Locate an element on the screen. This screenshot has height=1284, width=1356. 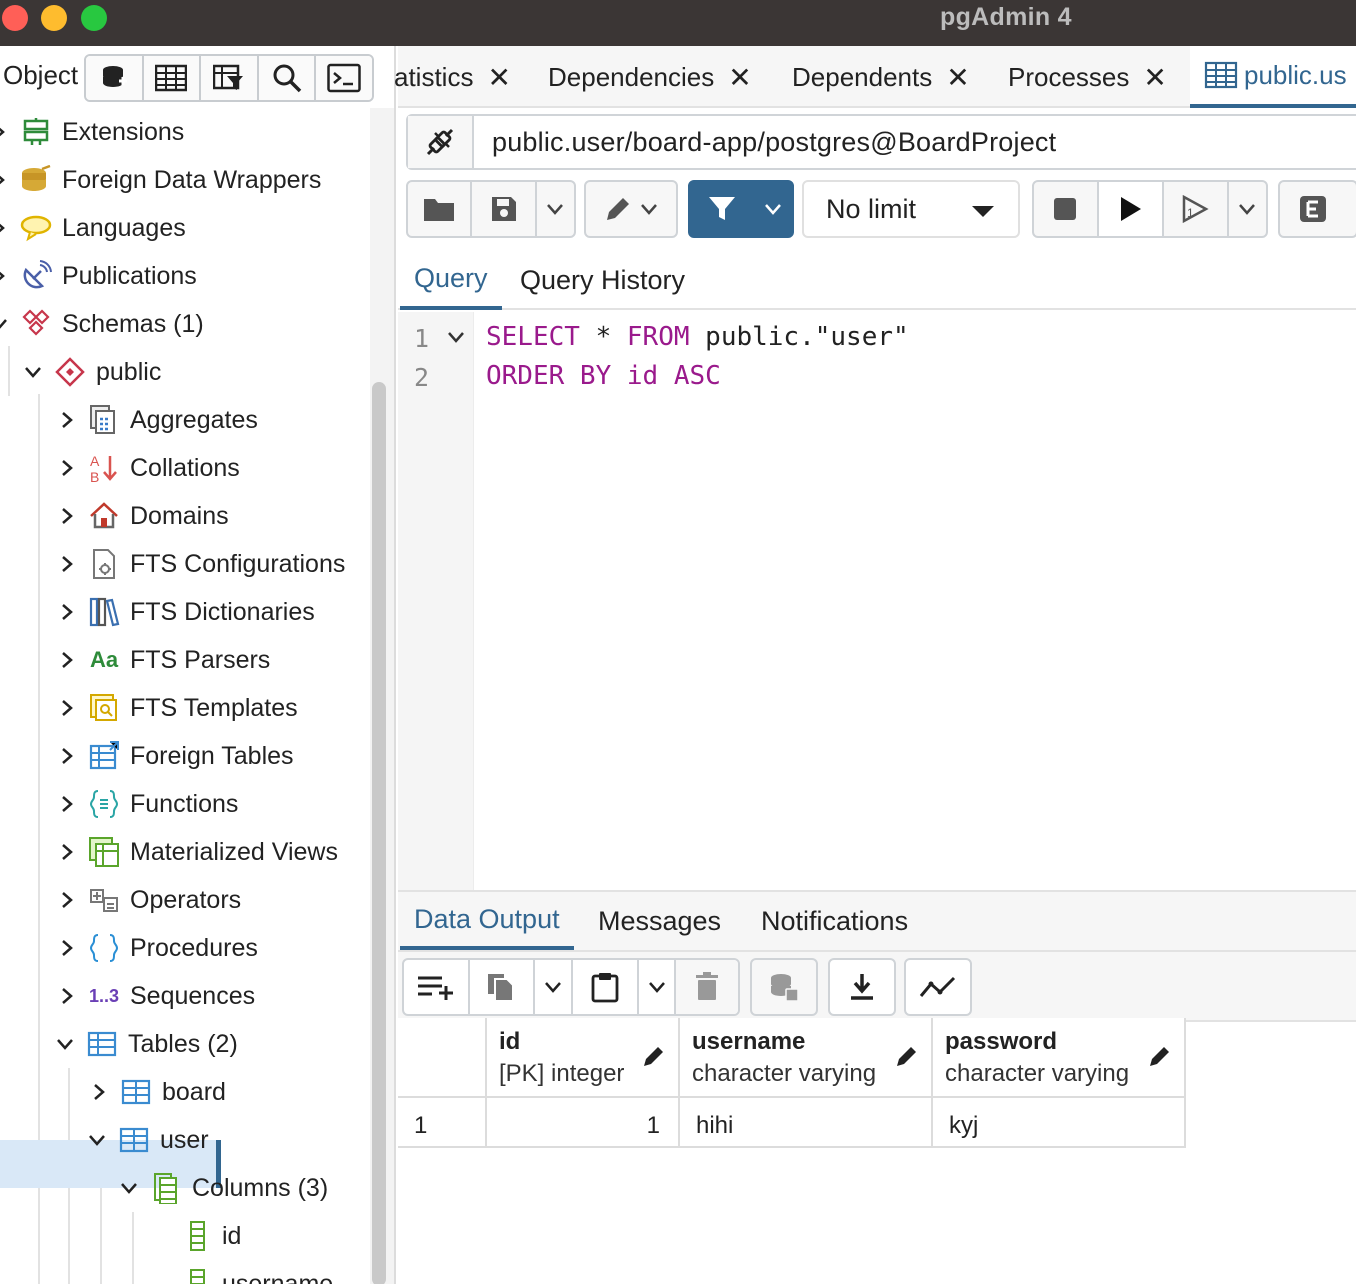
edit-dropdown-button is located at coordinates (631, 209).